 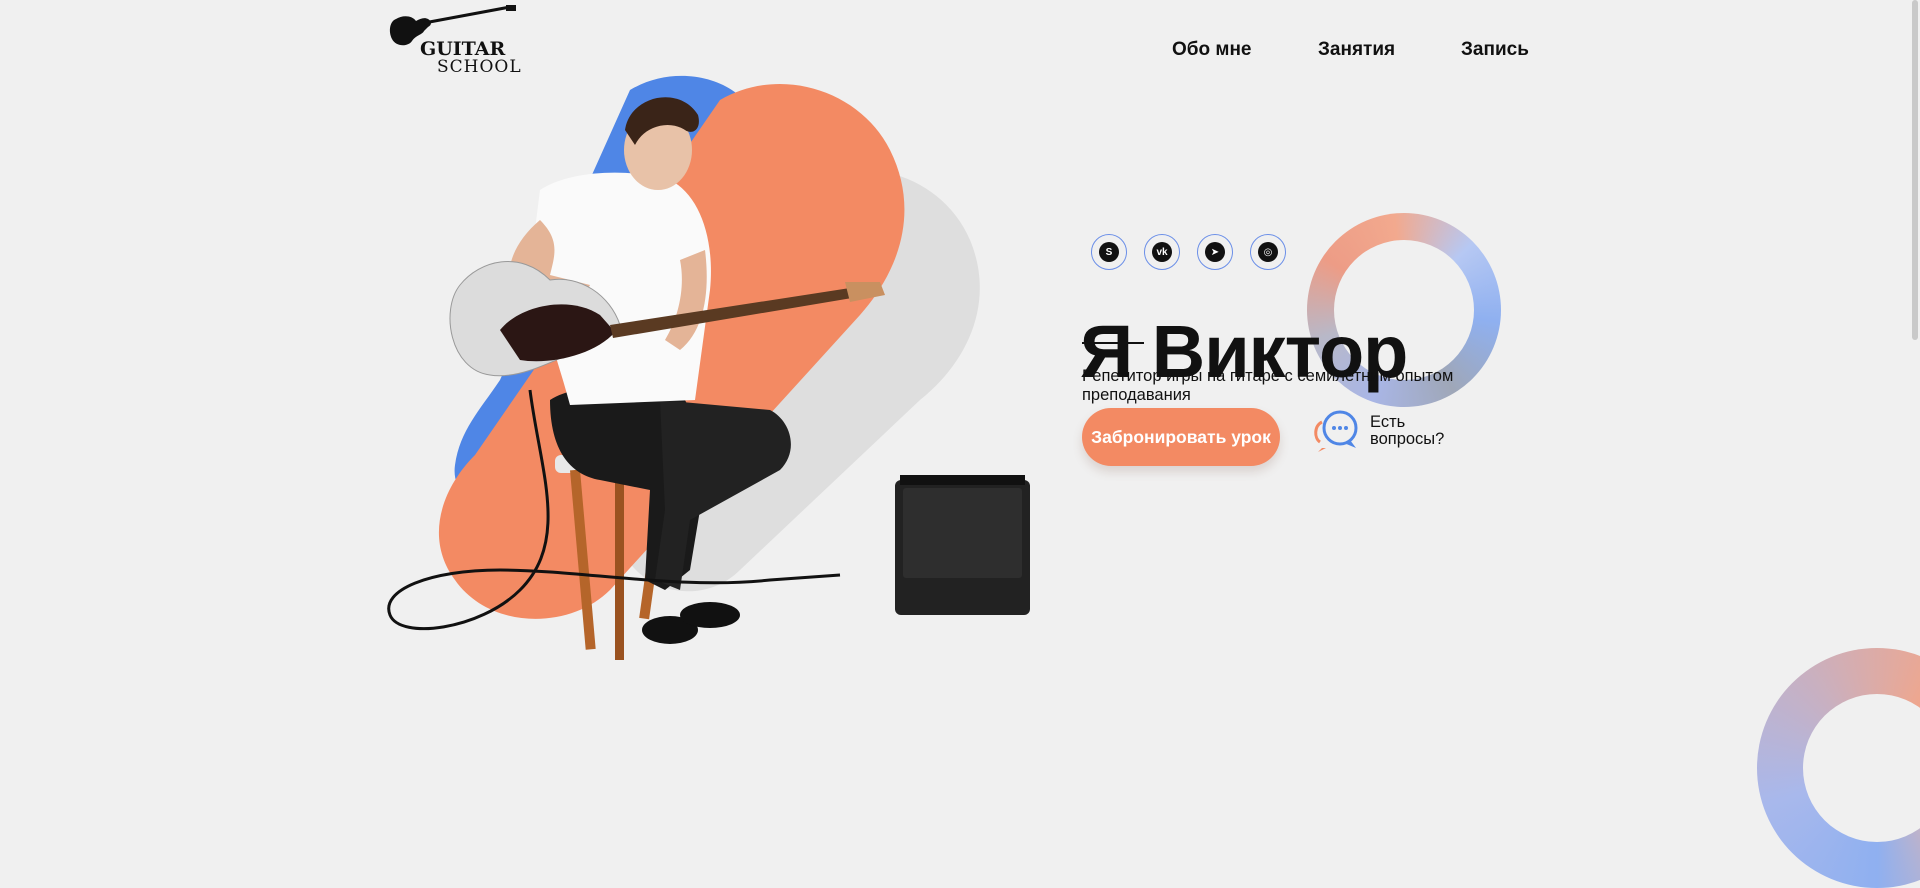 What do you see at coordinates (1188, 252) in the screenshot?
I see `social-links: S vk ➤ ◎` at bounding box center [1188, 252].